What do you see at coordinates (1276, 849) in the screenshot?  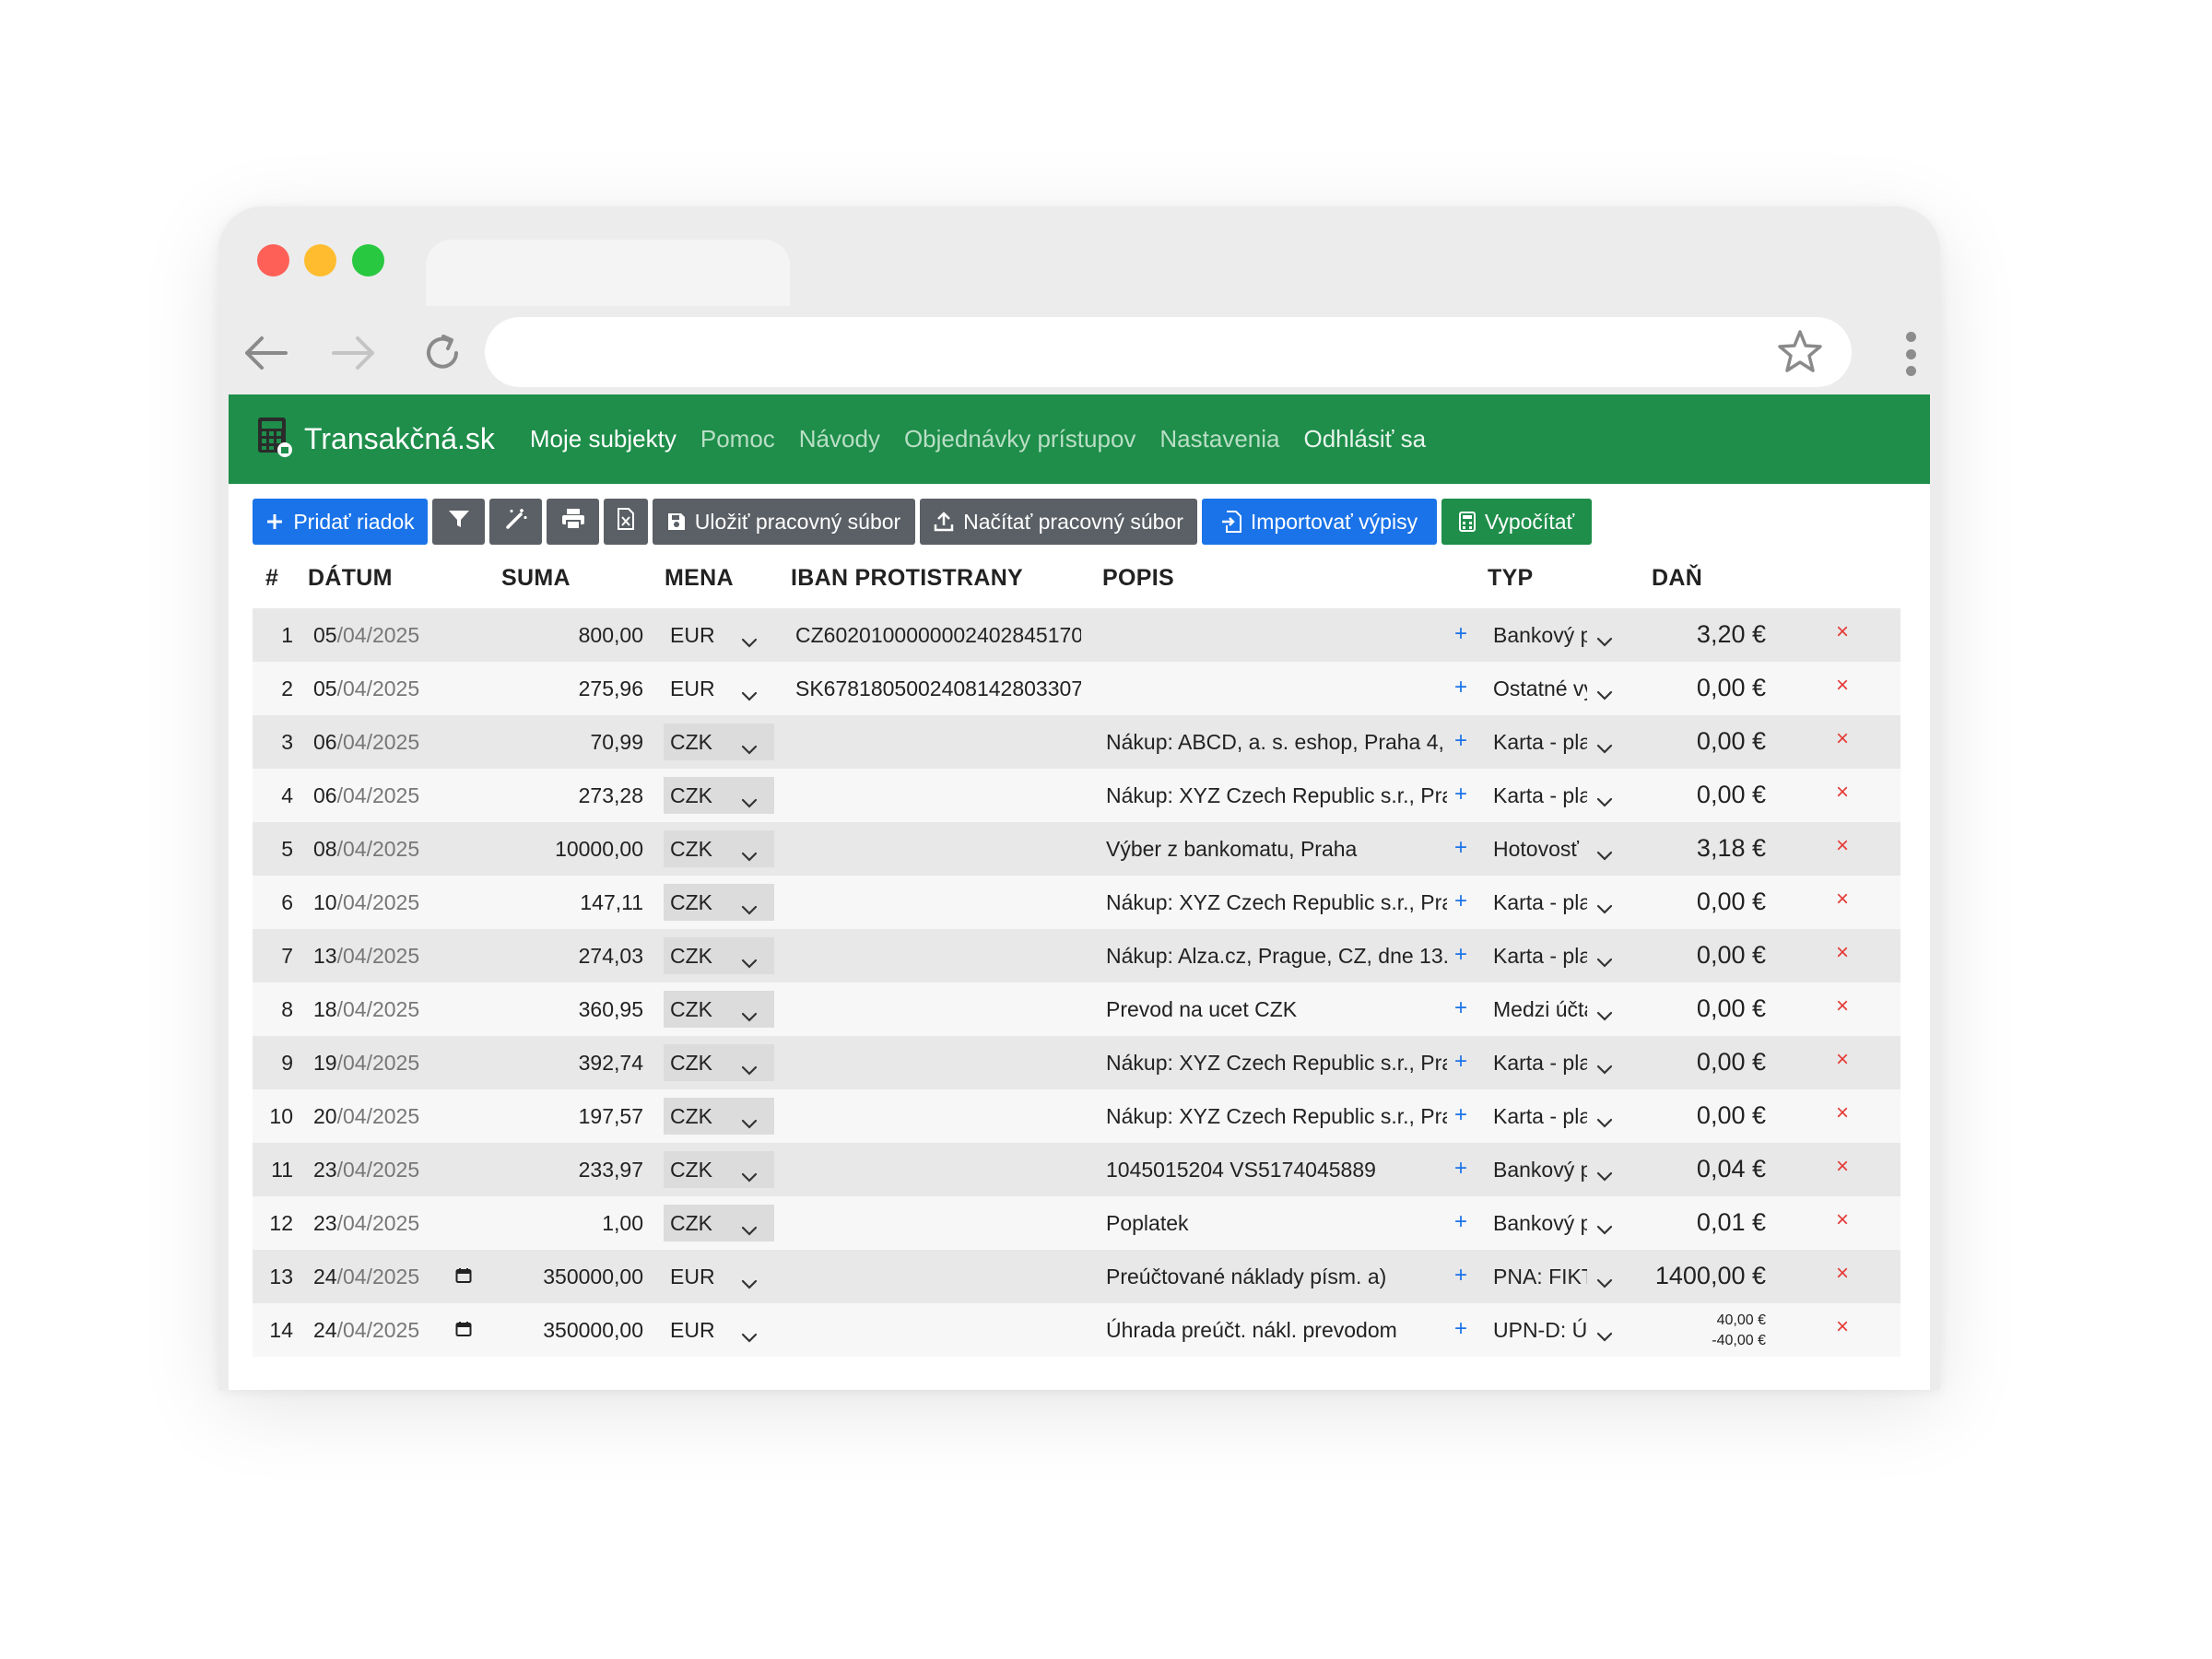 I see `description-field: Výber z bankomatu, Praha` at bounding box center [1276, 849].